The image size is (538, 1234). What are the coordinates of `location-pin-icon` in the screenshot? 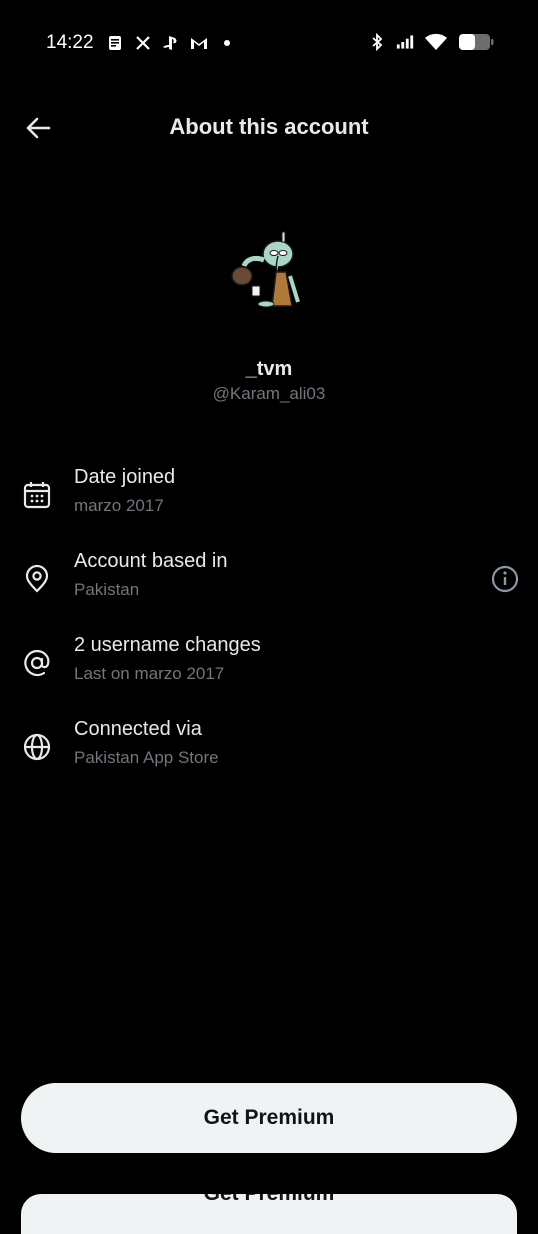 It's located at (37, 579).